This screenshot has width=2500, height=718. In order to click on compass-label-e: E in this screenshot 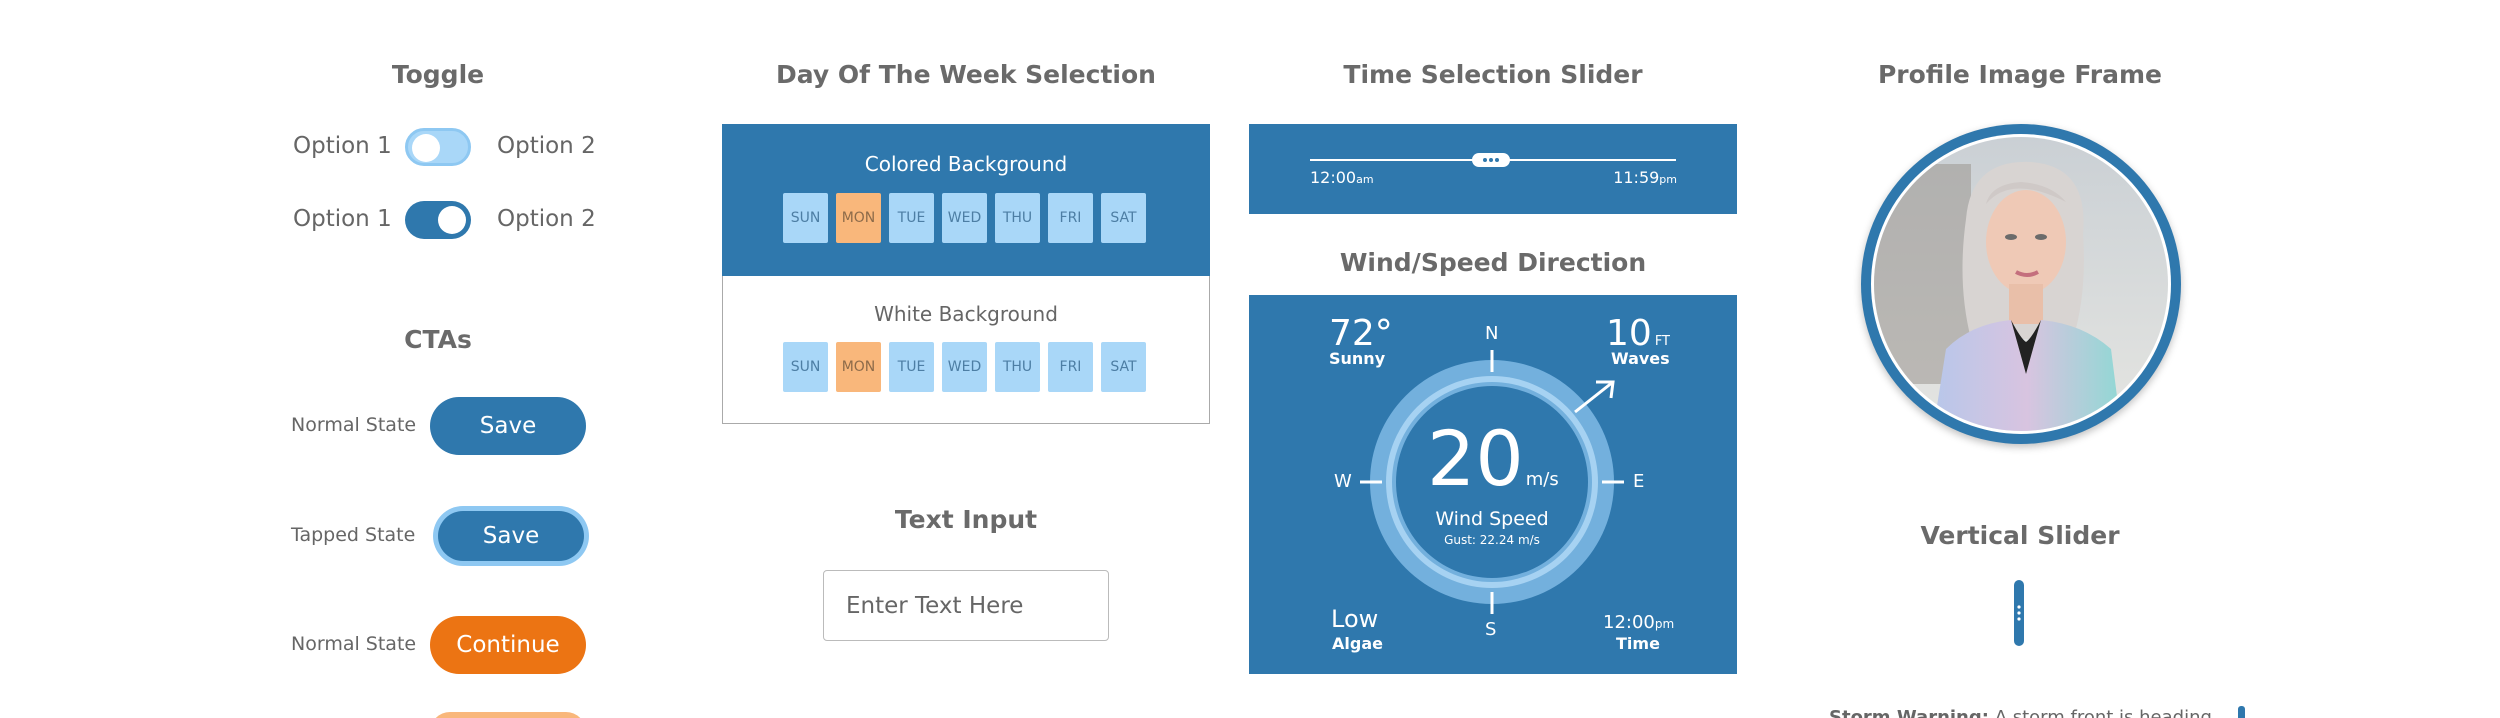, I will do `click(1639, 481)`.